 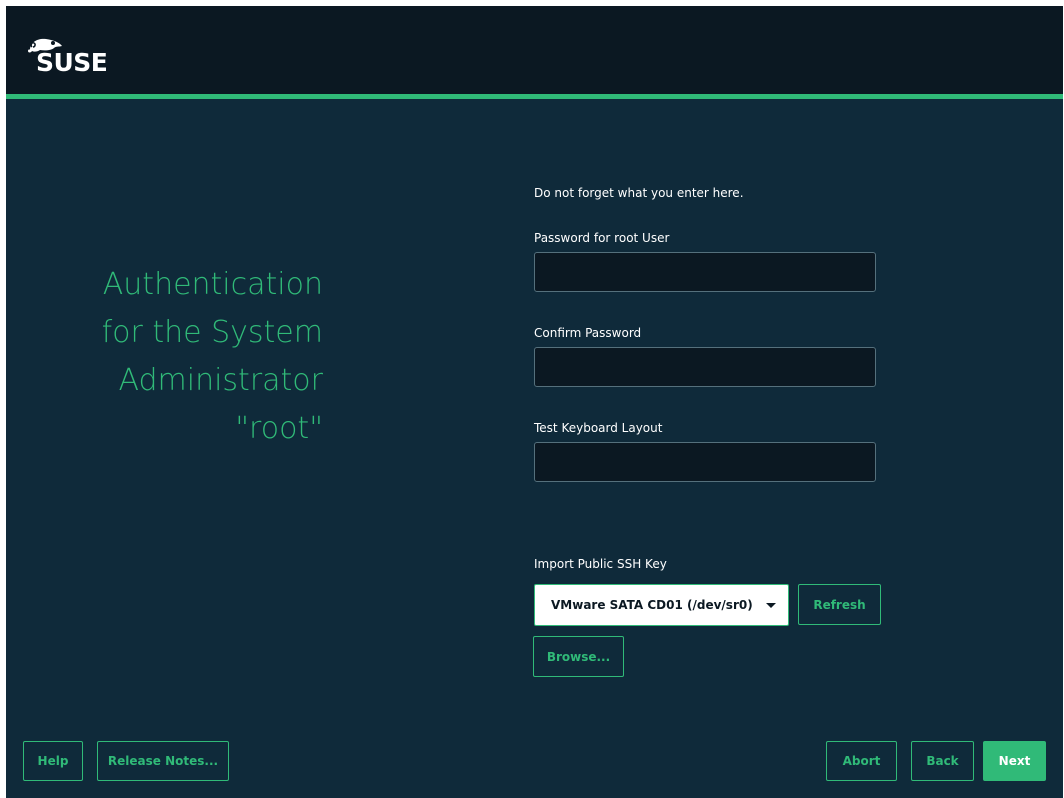 What do you see at coordinates (652, 605) in the screenshot?
I see `ssh-key-device-value: VMware SATA CD01 (/dev/sr0)` at bounding box center [652, 605].